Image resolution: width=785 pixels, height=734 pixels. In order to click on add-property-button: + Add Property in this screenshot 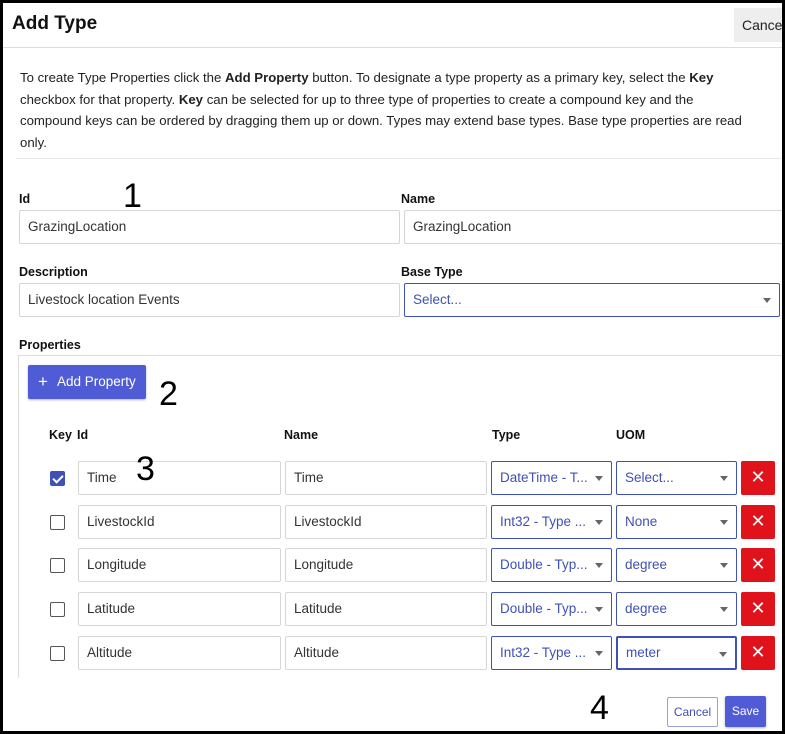, I will do `click(87, 382)`.